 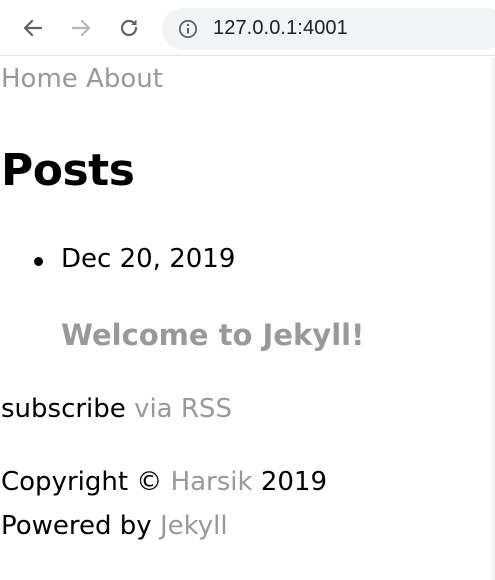 What do you see at coordinates (82, 482) in the screenshot?
I see `copyright-prefix: Copyright ©` at bounding box center [82, 482].